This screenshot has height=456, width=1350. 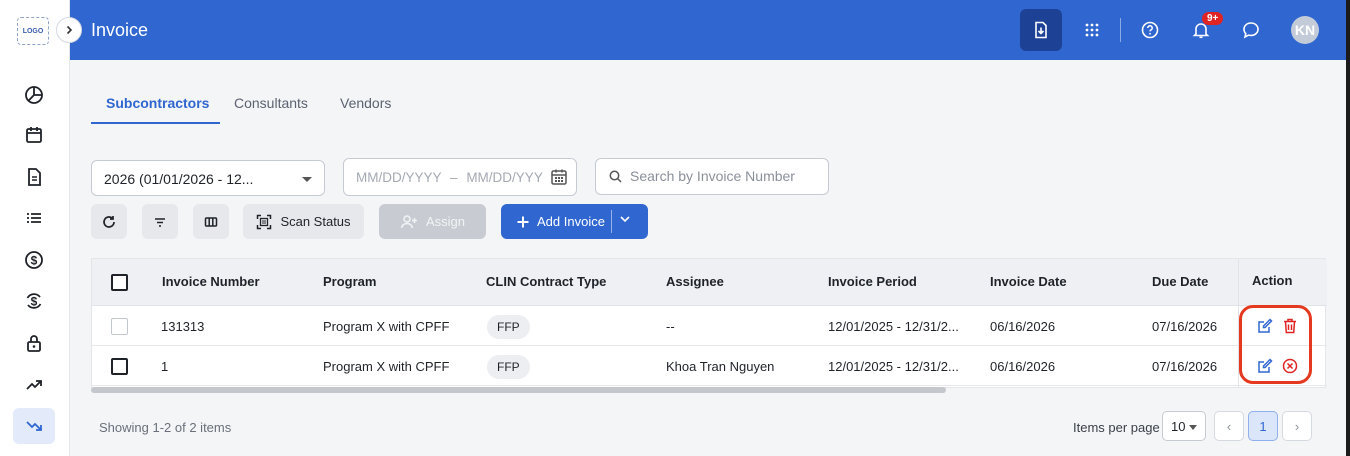 I want to click on cell-invoice-number: 131313, so click(x=183, y=326).